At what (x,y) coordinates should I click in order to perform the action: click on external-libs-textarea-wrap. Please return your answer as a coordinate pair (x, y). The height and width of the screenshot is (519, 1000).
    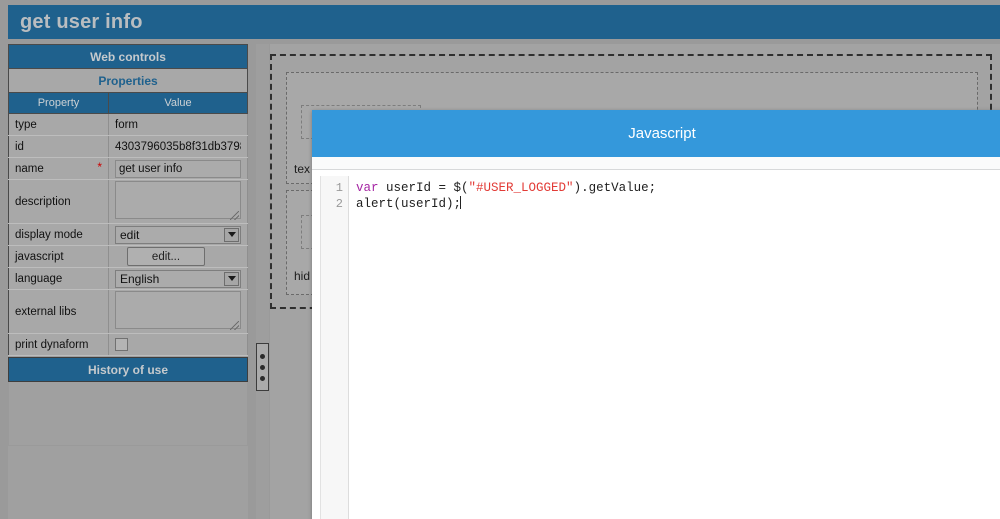
    Looking at the image, I should click on (178, 311).